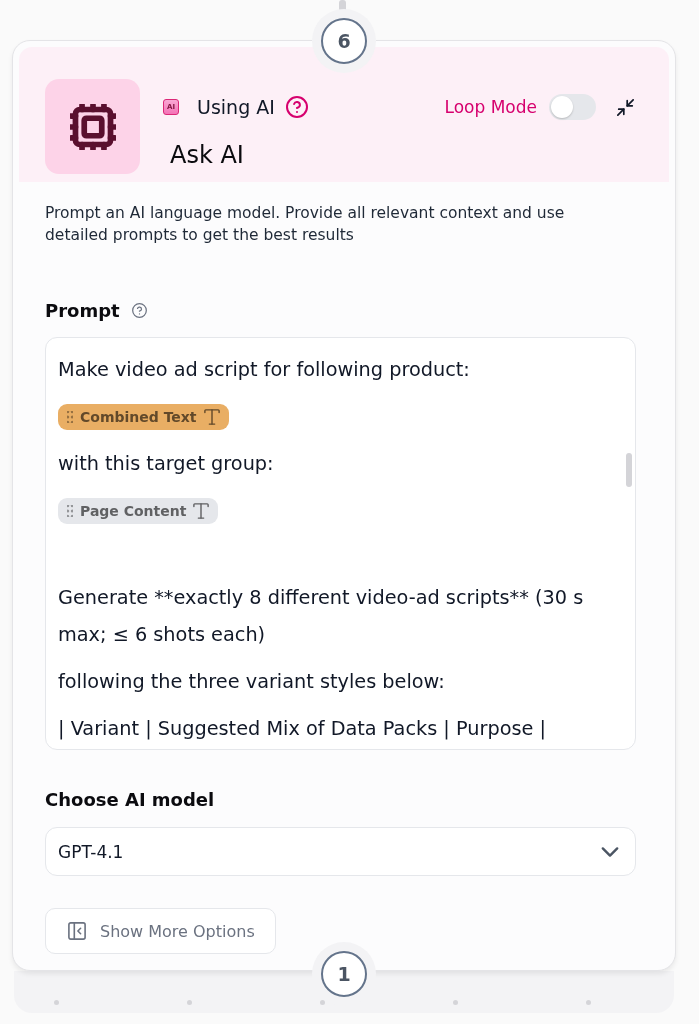  I want to click on minimize-icon, so click(625, 107).